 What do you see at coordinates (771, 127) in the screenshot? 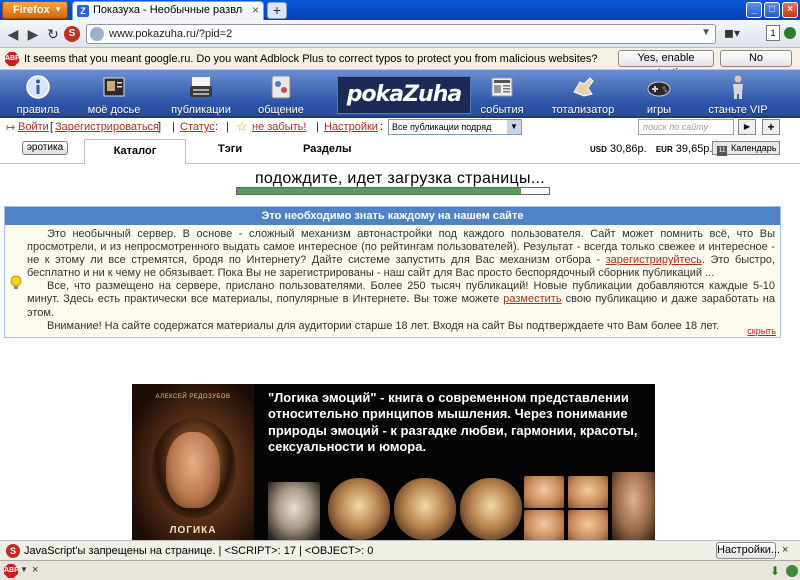
I see `add-button: +` at bounding box center [771, 127].